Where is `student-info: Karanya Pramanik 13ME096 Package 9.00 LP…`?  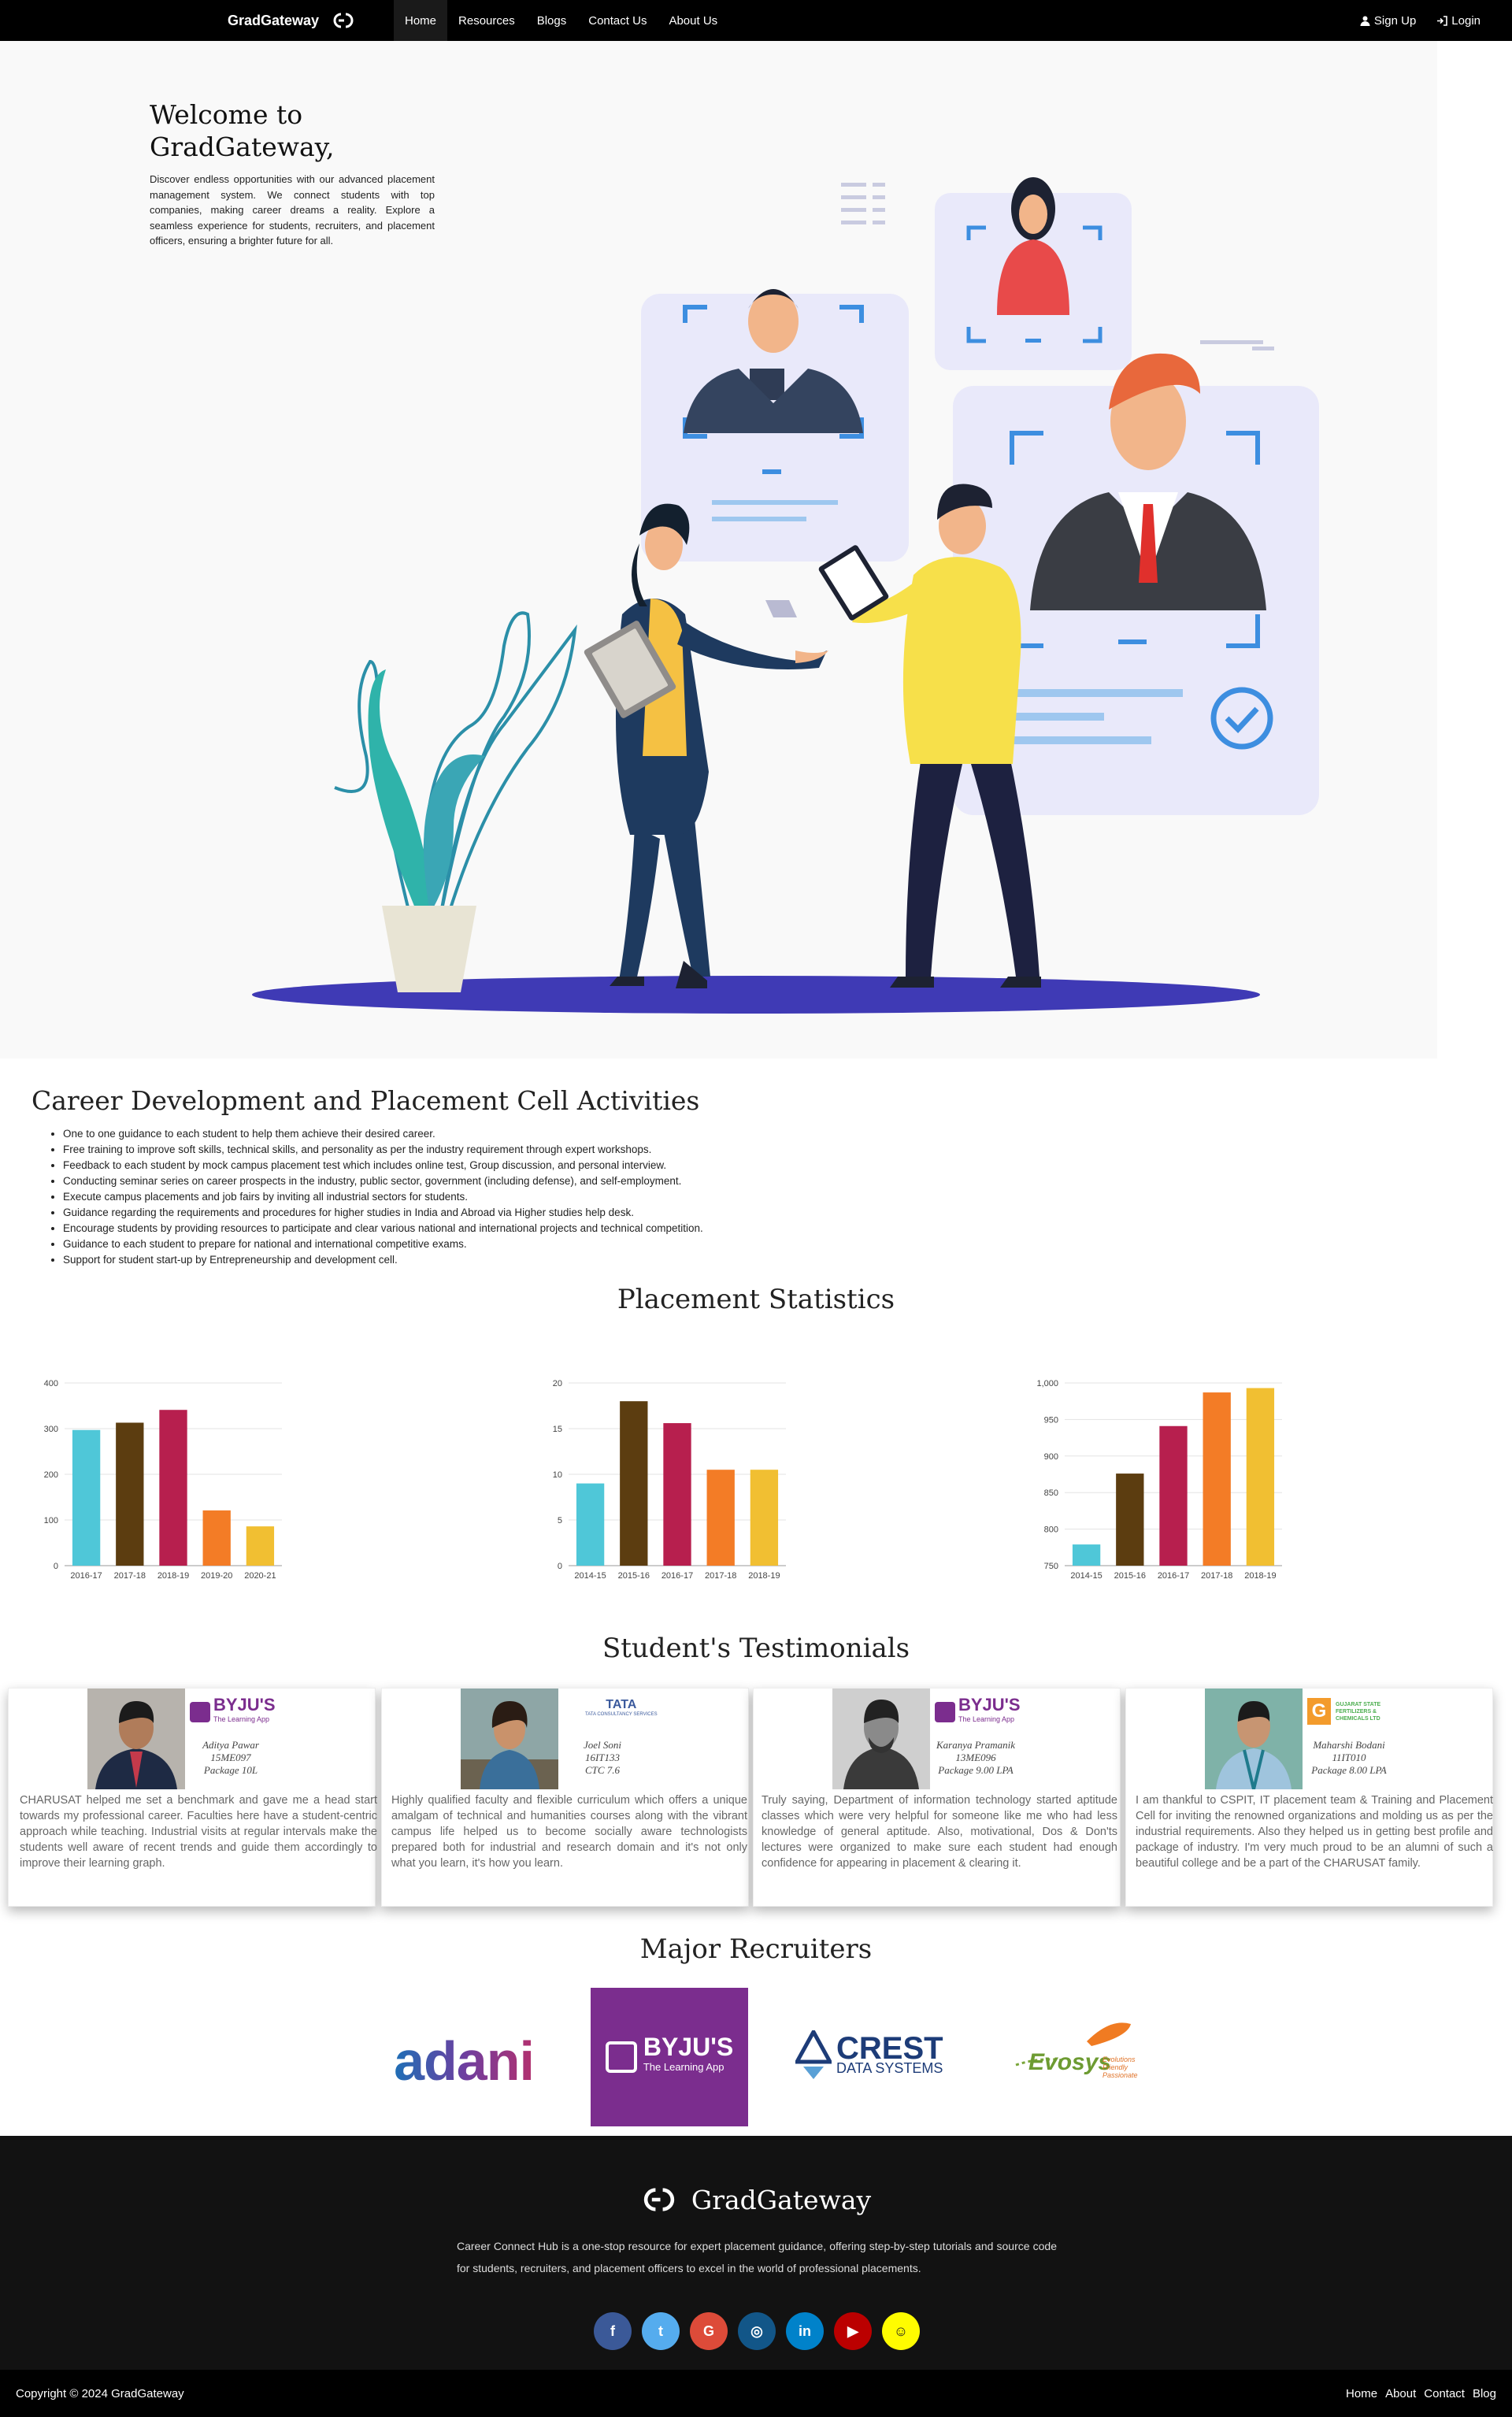
student-info: Karanya Pramanik 13ME096 Package 9.00 LP… is located at coordinates (975, 1758).